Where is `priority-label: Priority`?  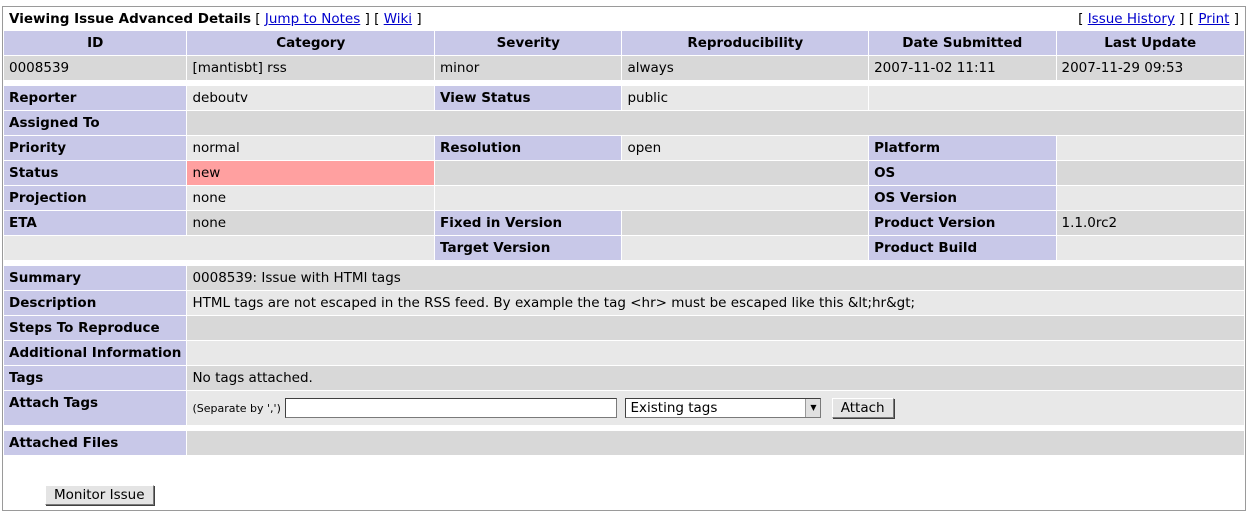 priority-label: Priority is located at coordinates (95, 148).